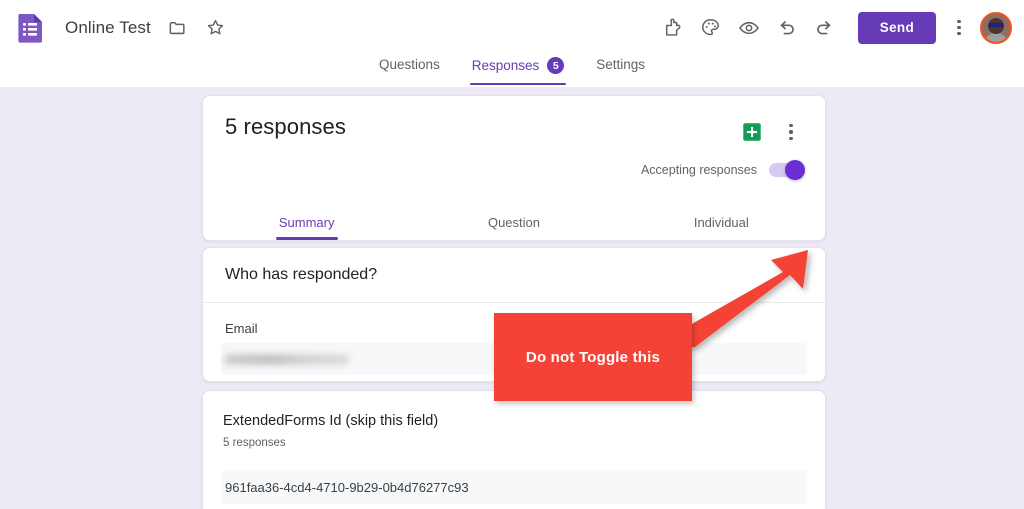 Image resolution: width=1024 pixels, height=509 pixels. Describe the element at coordinates (752, 132) in the screenshot. I see `google-sheets-icon` at that location.